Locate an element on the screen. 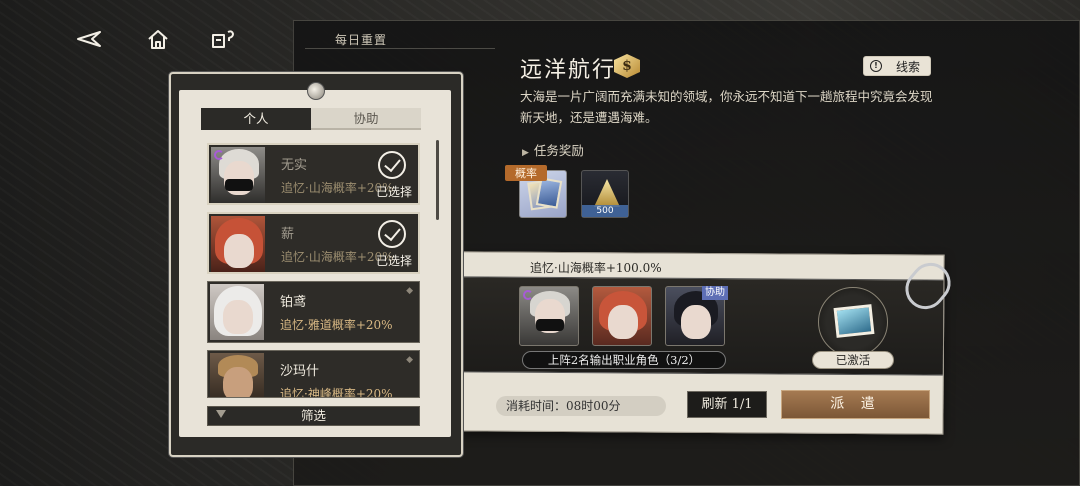 The width and height of the screenshot is (1080, 486). mission-title: 远洋航行 is located at coordinates (568, 70).